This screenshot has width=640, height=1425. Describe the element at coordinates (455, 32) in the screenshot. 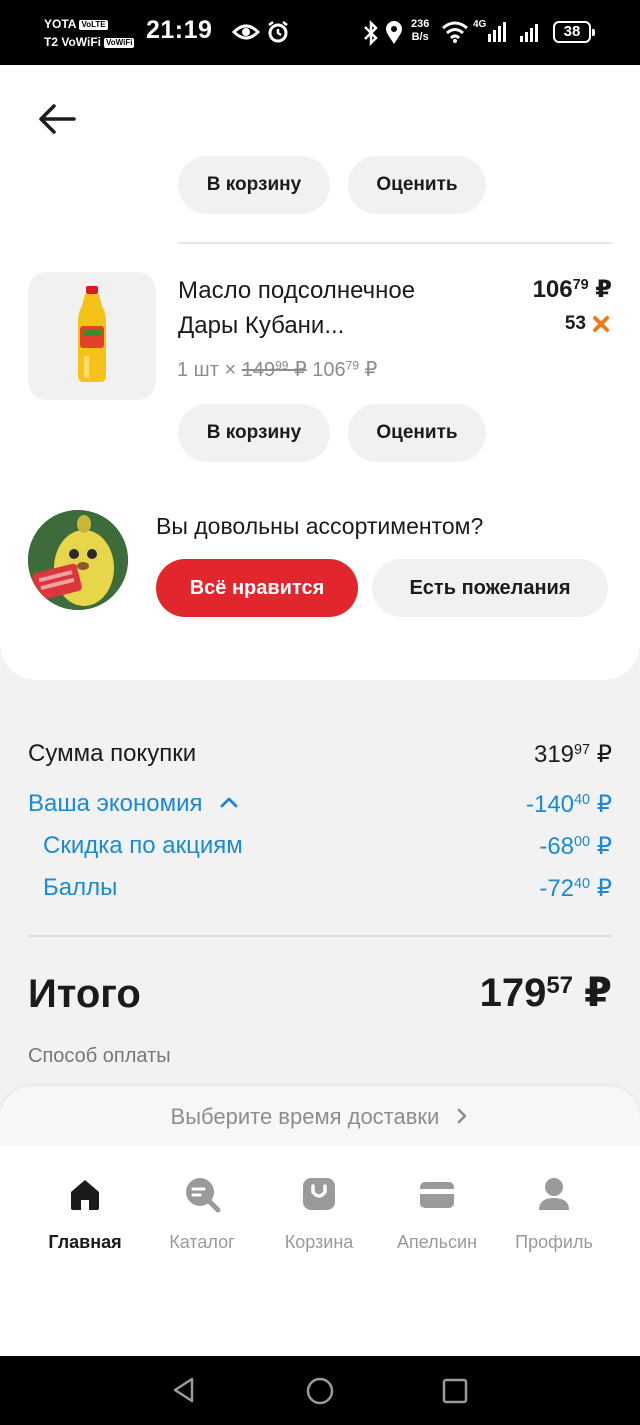

I see `wifi-icon` at that location.